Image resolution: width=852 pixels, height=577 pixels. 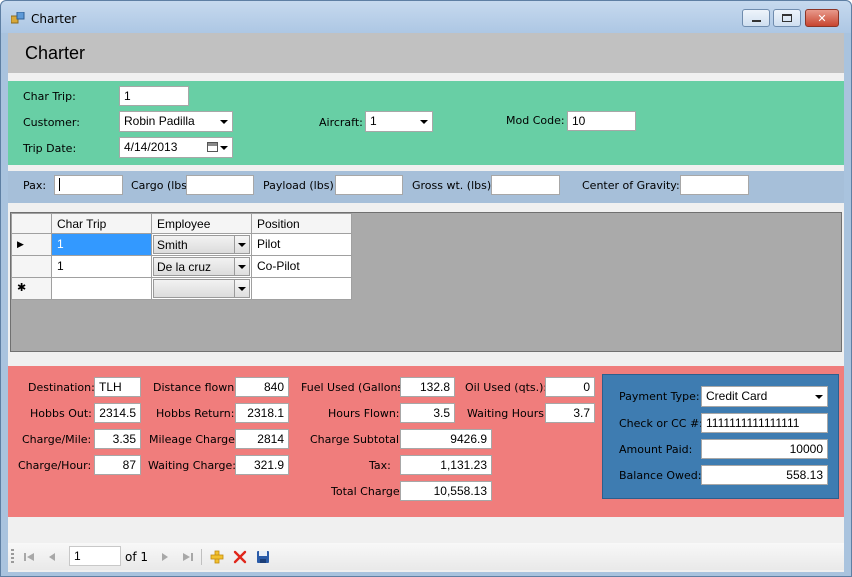 I want to click on table-cell: Pilot, so click(x=301, y=244).